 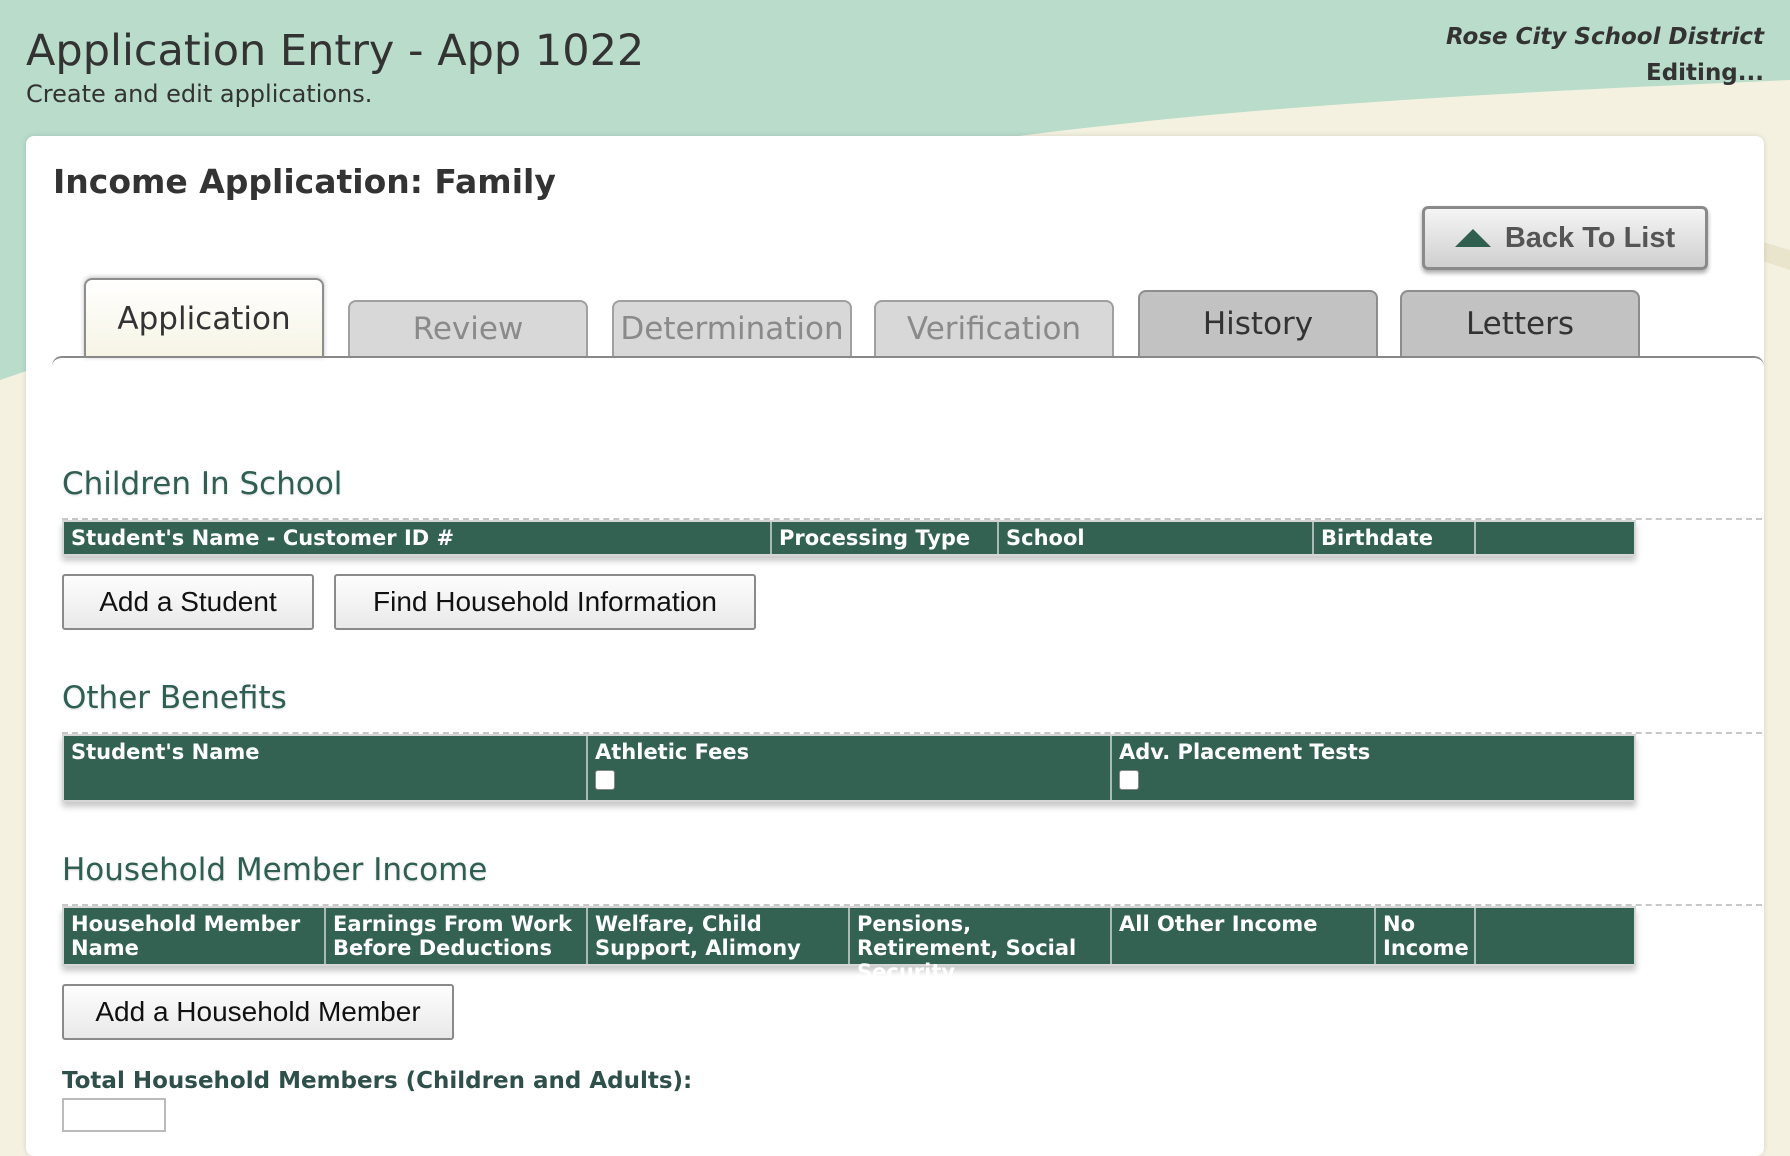 What do you see at coordinates (258, 1012) in the screenshot?
I see `add-household-member-button: Add a Household Member` at bounding box center [258, 1012].